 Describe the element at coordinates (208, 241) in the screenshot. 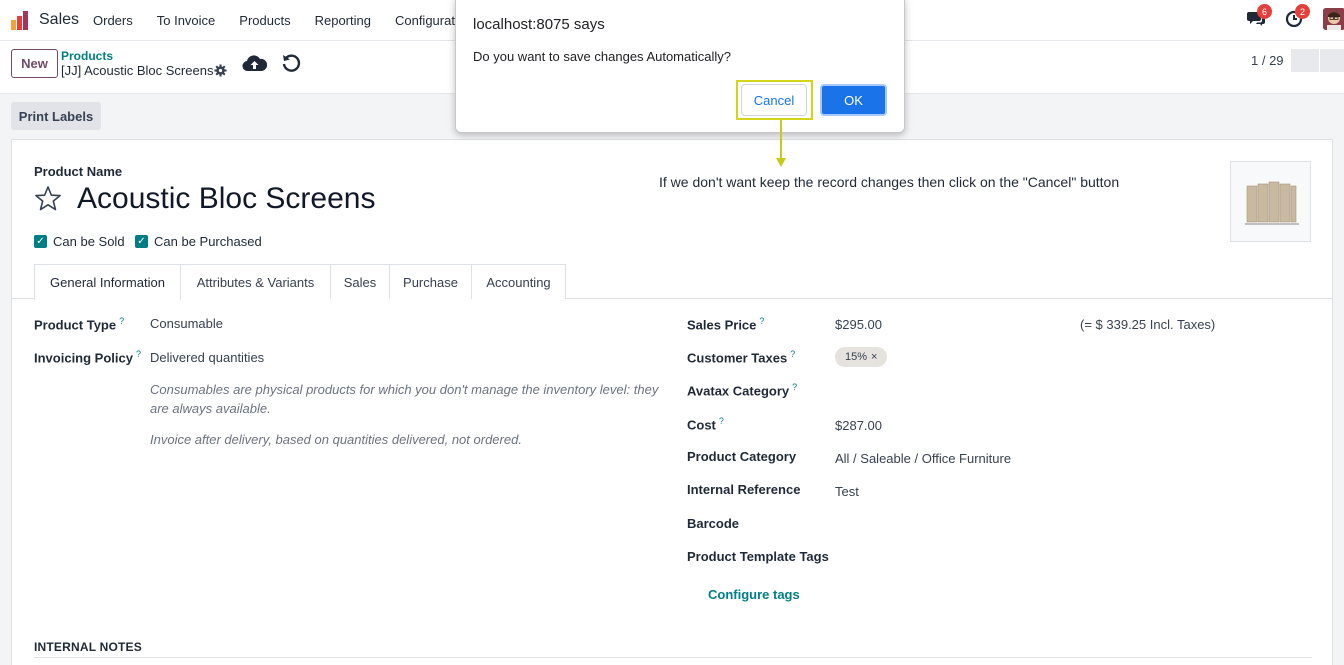

I see `can-be-purchased-label: Can be Purchased` at that location.